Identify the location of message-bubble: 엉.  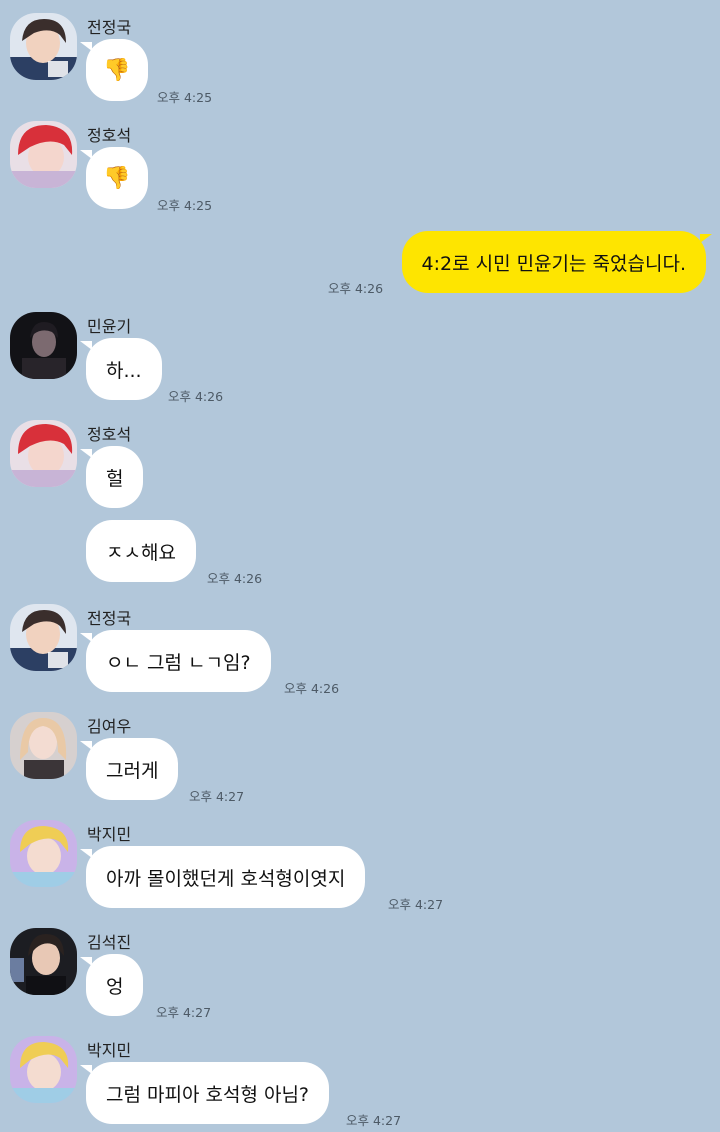
(111, 985).